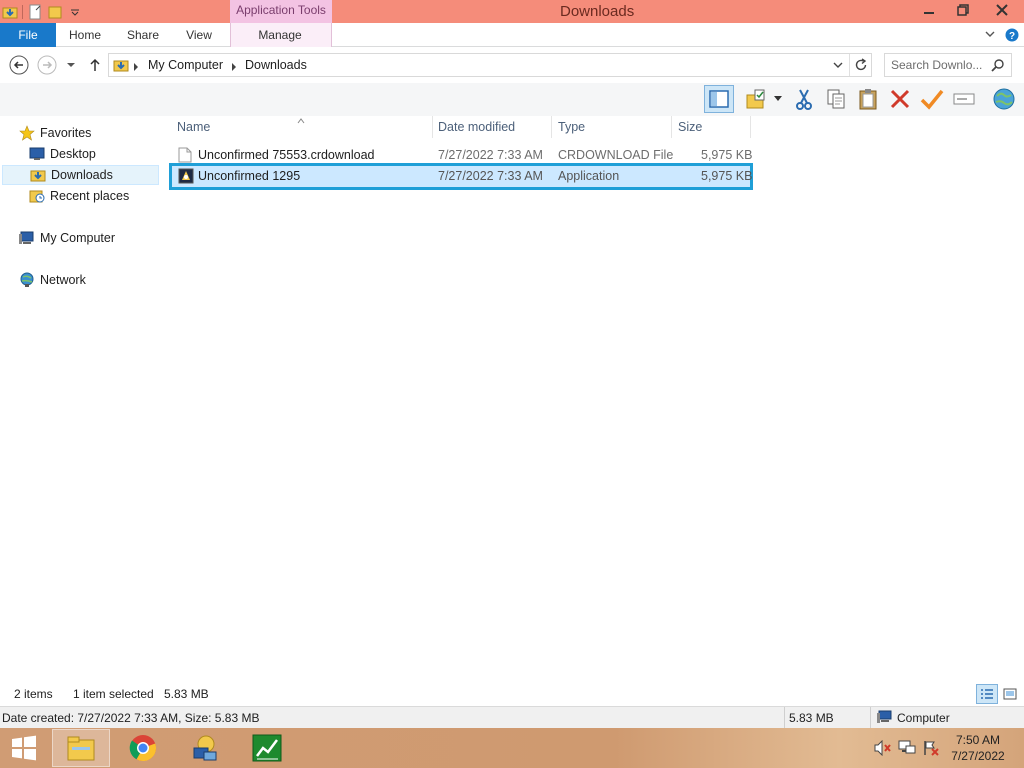  What do you see at coordinates (185, 65) in the screenshot?
I see `breadcrumb-my-computer: My Computer` at bounding box center [185, 65].